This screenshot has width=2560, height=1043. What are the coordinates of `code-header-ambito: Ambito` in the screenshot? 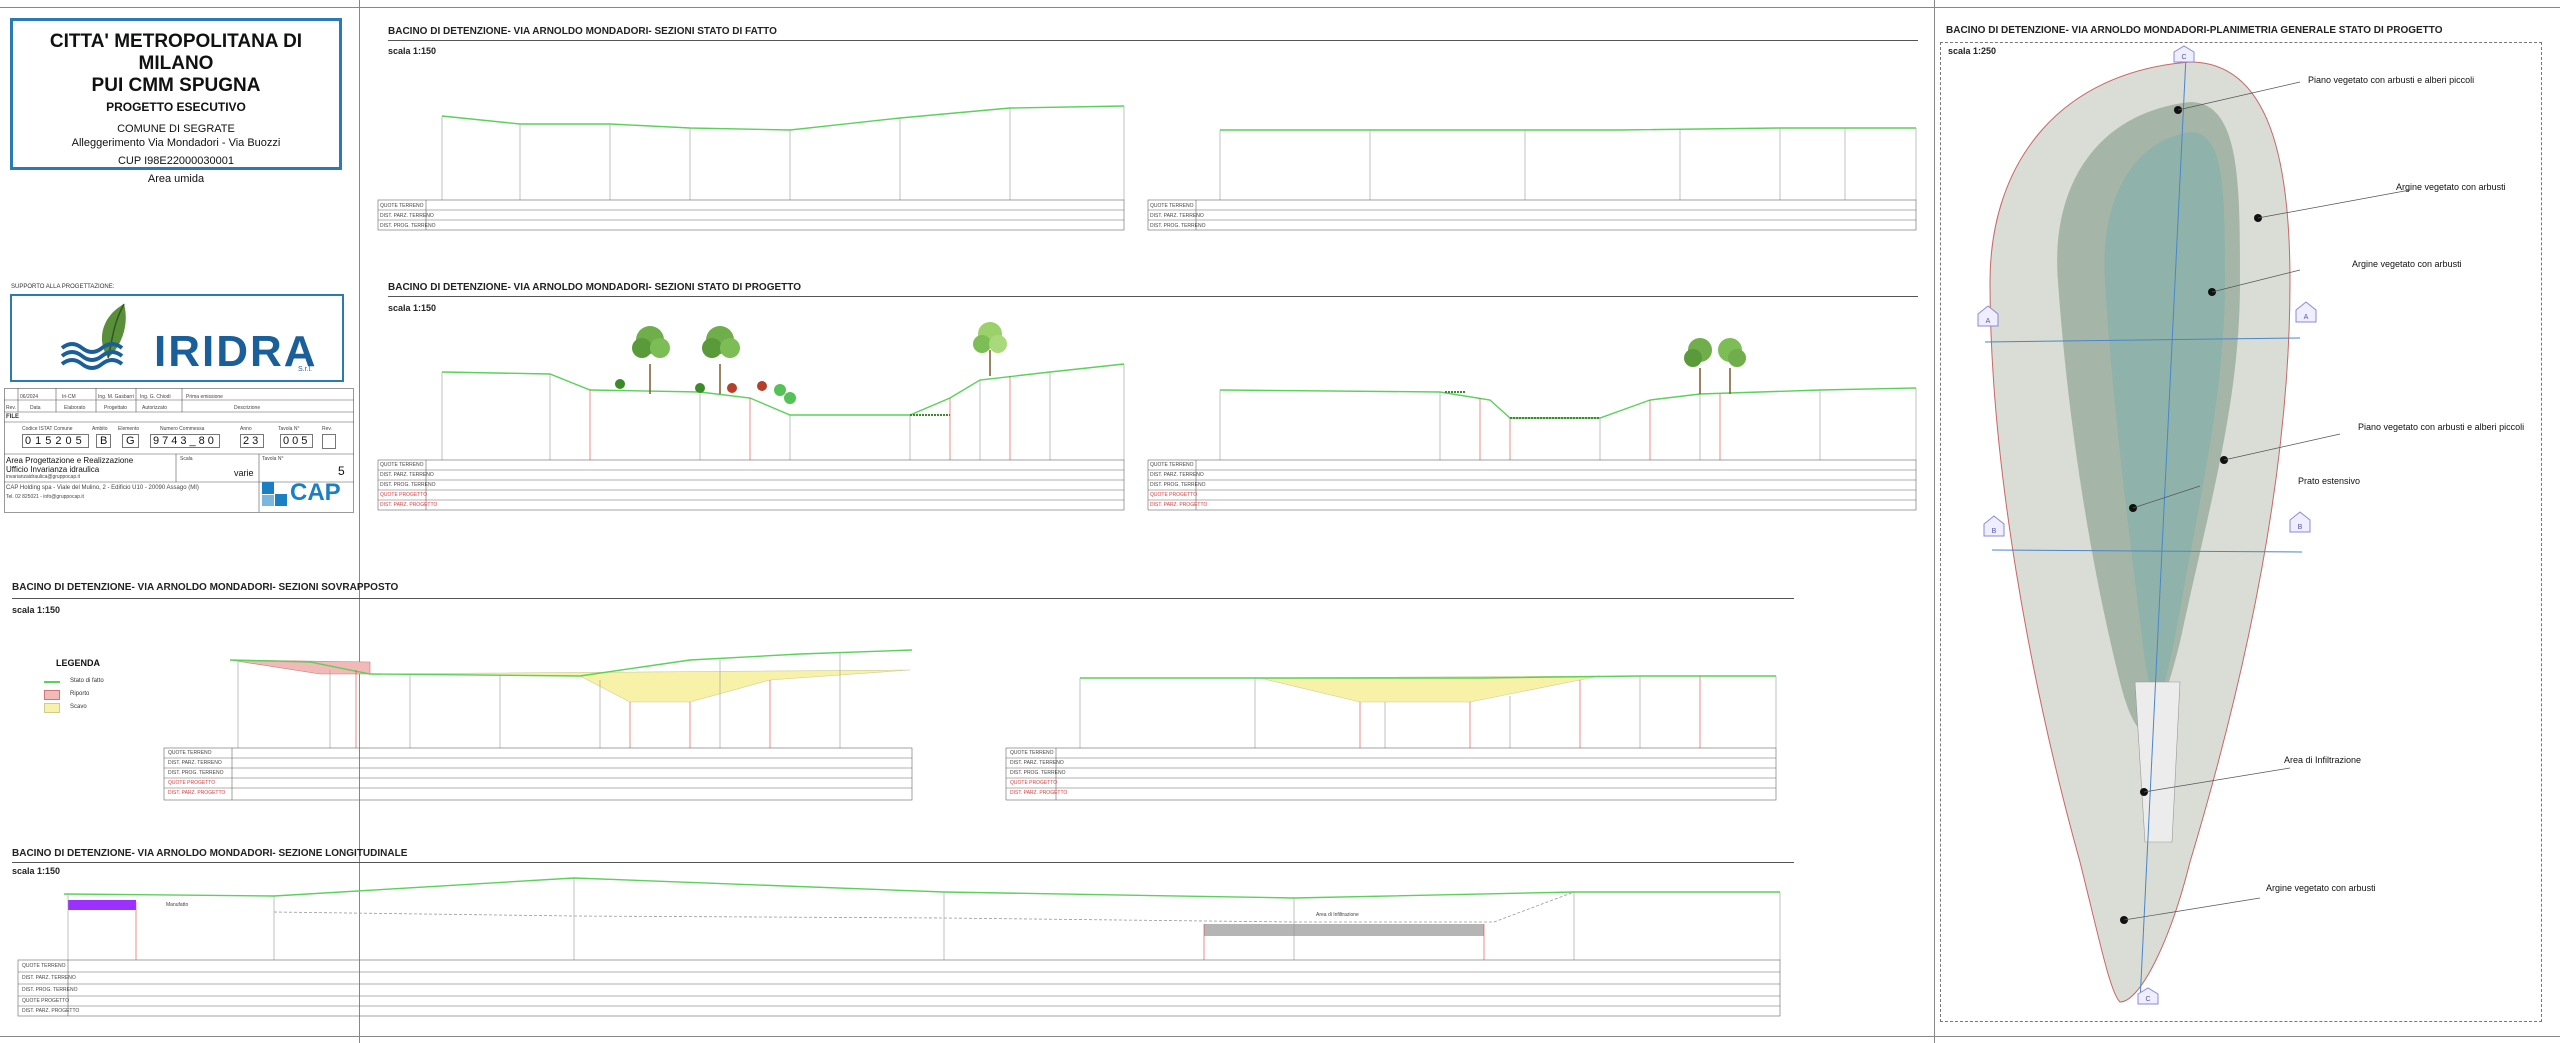 It's located at (100, 429).